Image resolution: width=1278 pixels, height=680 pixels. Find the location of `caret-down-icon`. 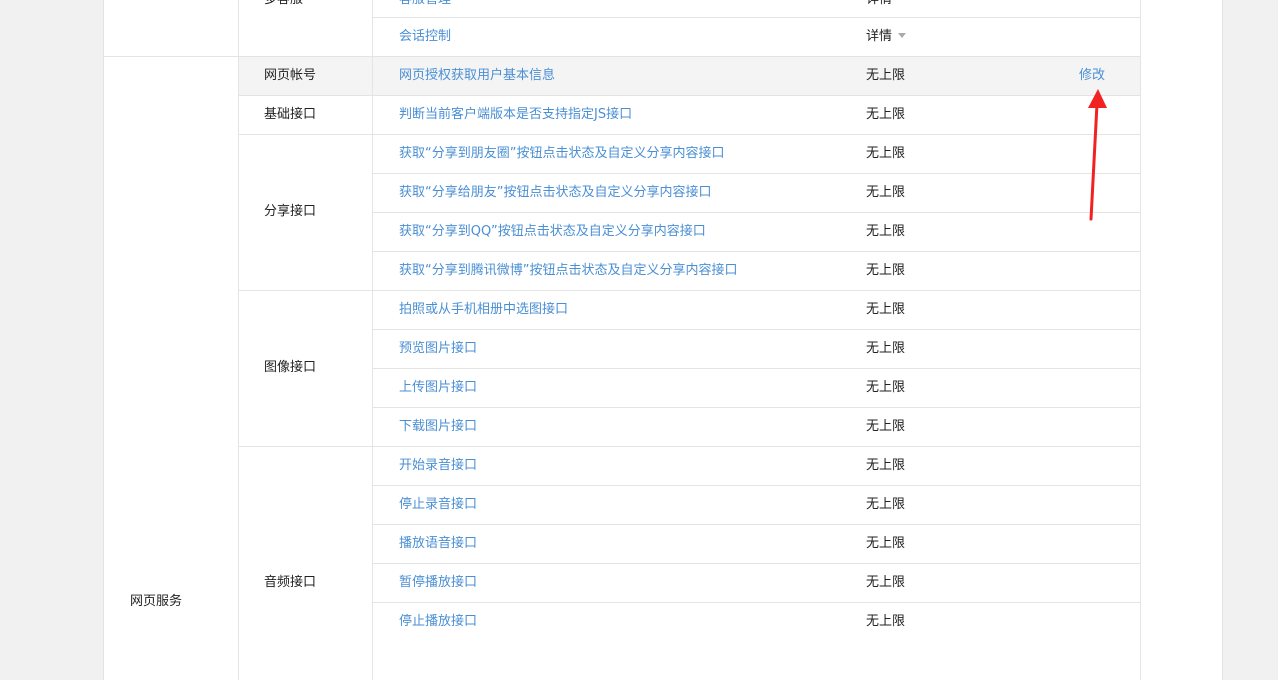

caret-down-icon is located at coordinates (902, 35).